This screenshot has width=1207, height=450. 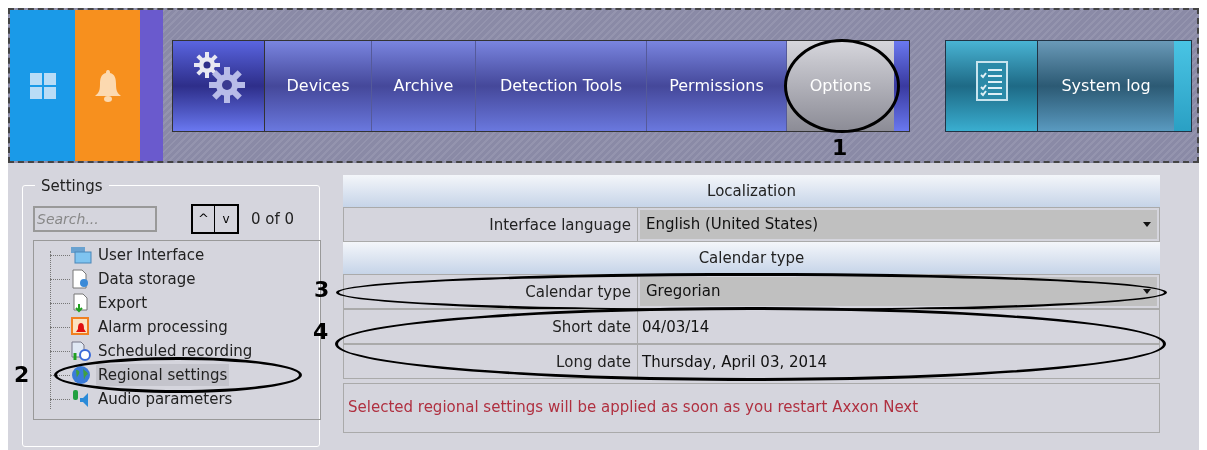 I want to click on field-label: Long date, so click(x=491, y=361).